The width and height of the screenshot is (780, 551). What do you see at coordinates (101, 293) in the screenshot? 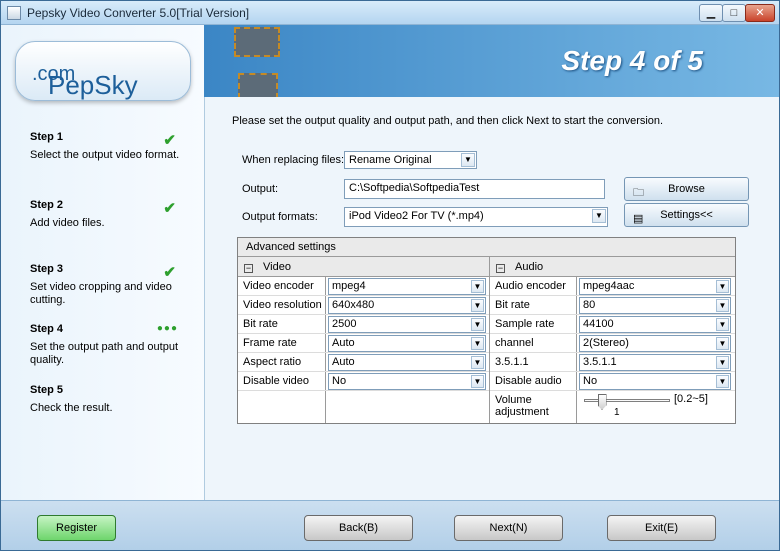
I see `step-desc: Set video cropping and video cutting.` at bounding box center [101, 293].